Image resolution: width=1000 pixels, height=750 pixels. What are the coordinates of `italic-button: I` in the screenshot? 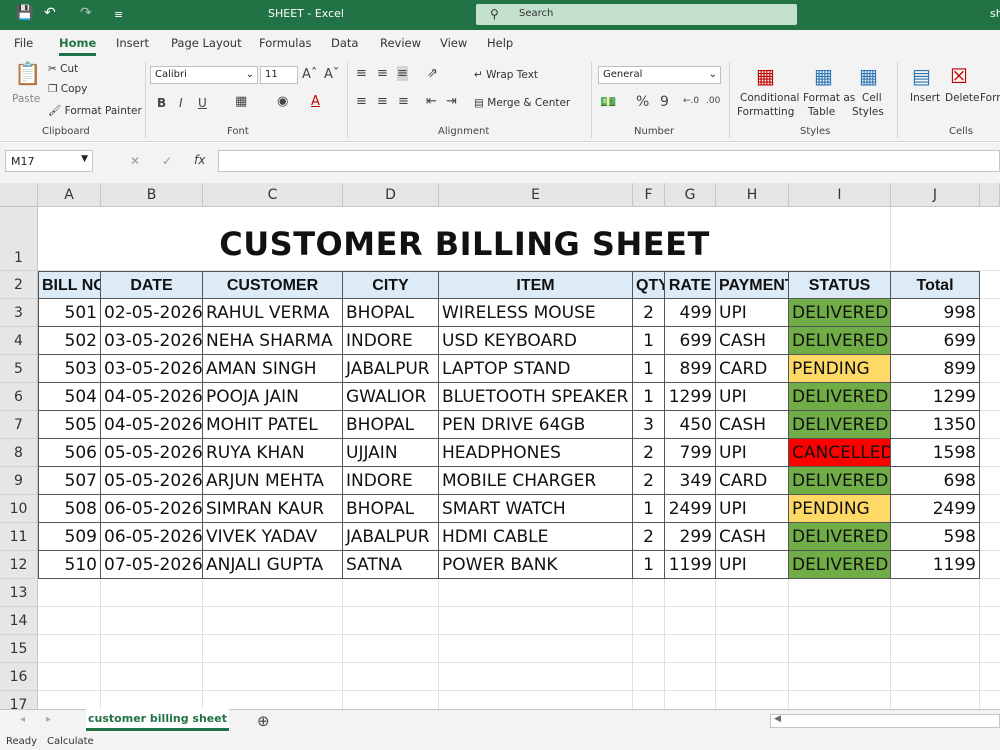 It's located at (181, 103).